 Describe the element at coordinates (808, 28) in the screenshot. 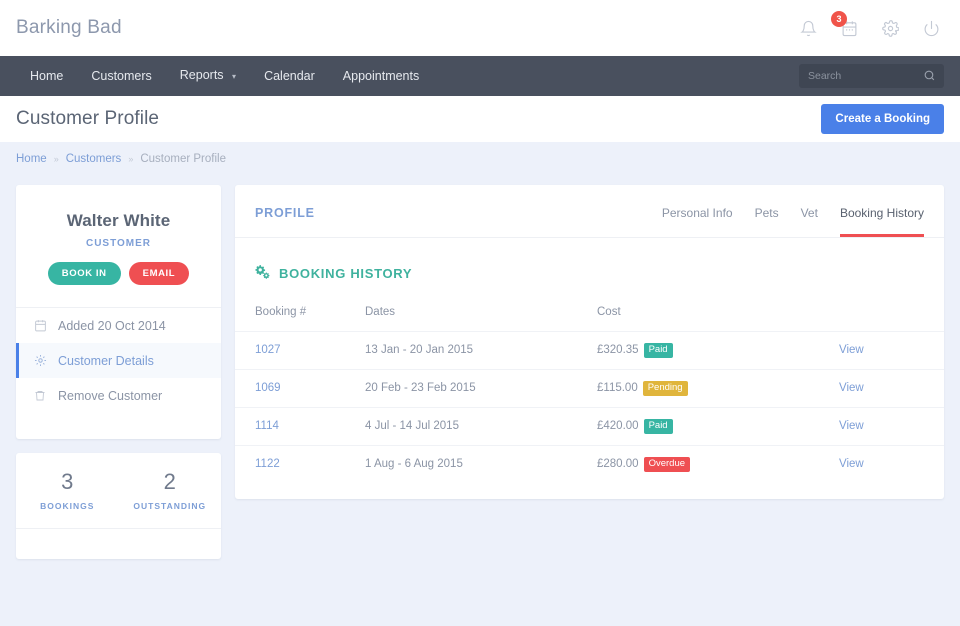

I see `bell-icon` at that location.